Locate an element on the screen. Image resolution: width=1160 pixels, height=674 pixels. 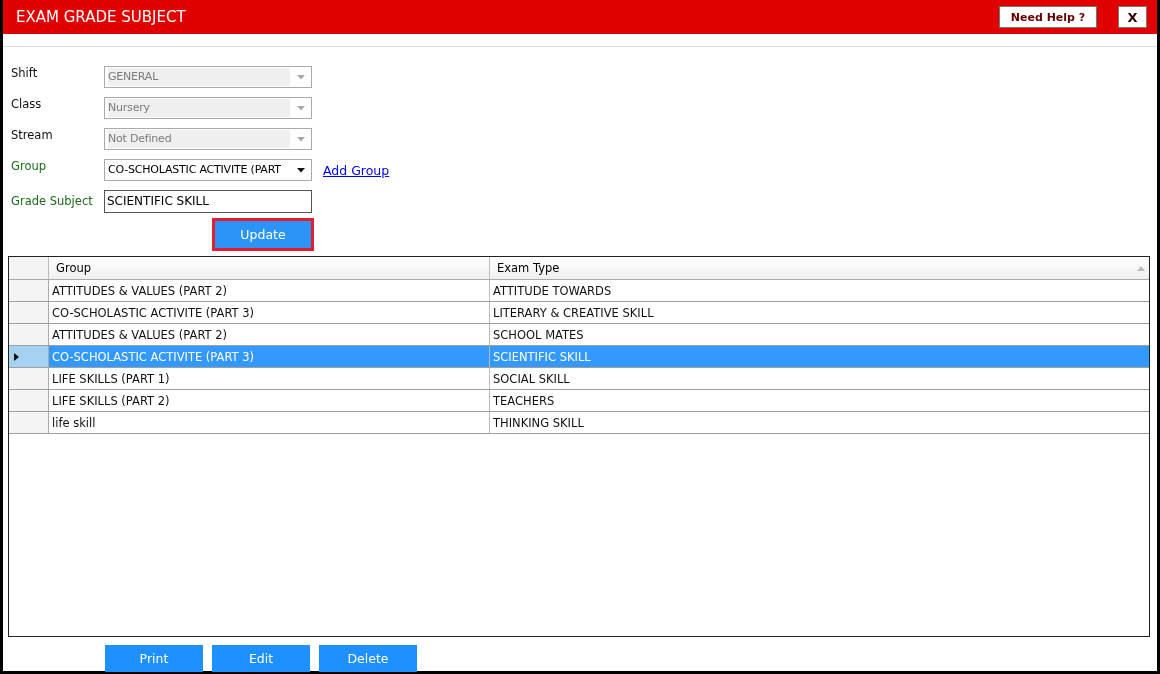
table-cell-text: LITERARY & CREATIVE SKILL is located at coordinates (573, 313).